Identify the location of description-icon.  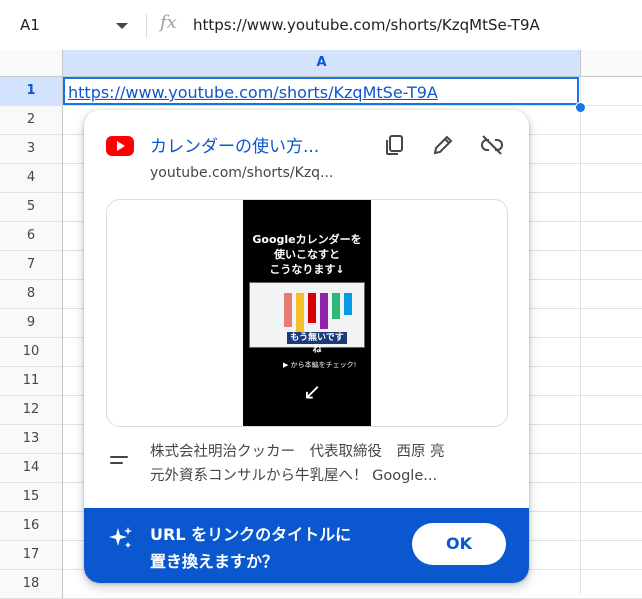
(119, 462).